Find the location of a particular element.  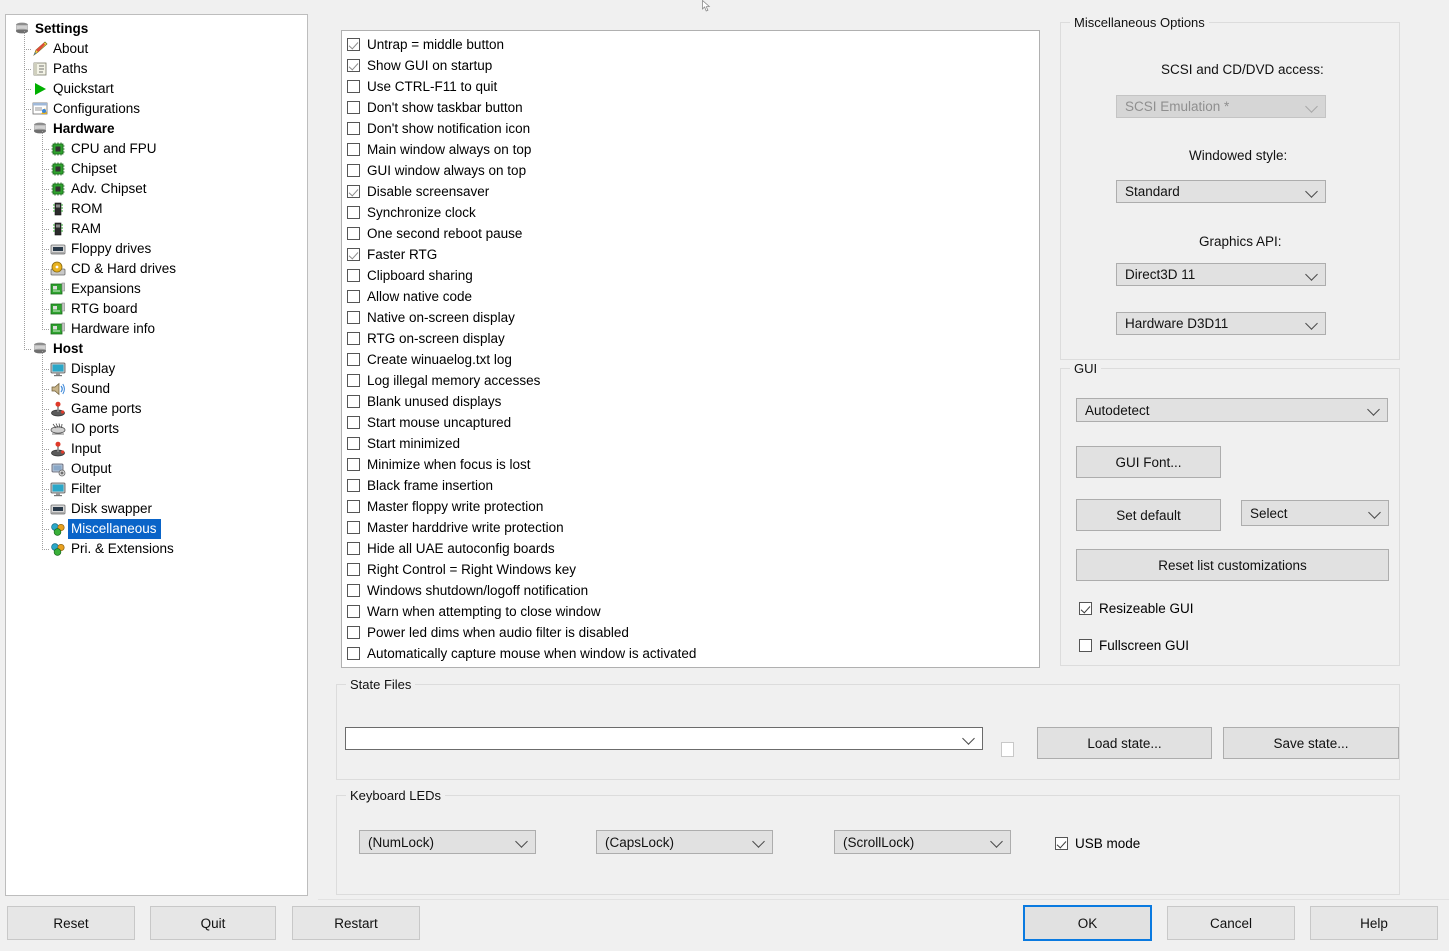

option-checkbox-gui-window-always-on-top: GUI window always on top is located at coordinates (436, 170).